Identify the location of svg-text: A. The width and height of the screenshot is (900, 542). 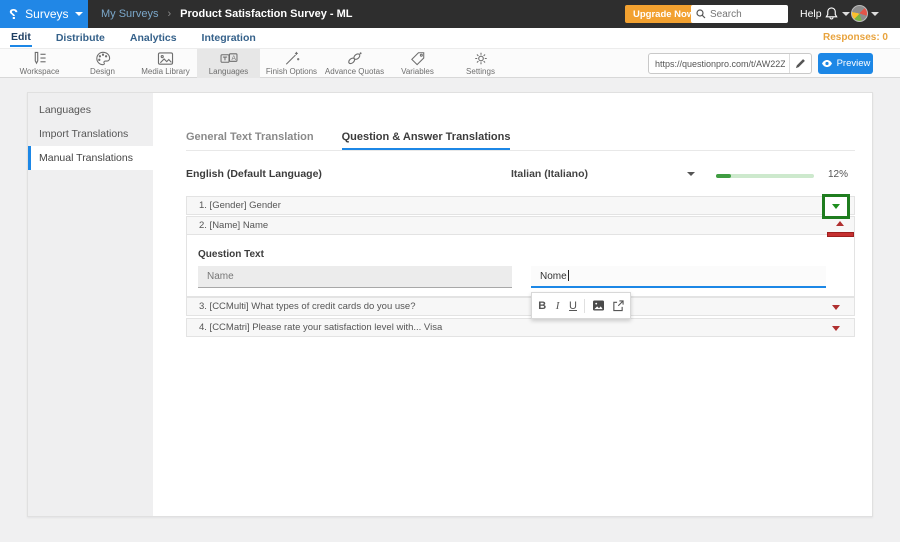
(233, 58).